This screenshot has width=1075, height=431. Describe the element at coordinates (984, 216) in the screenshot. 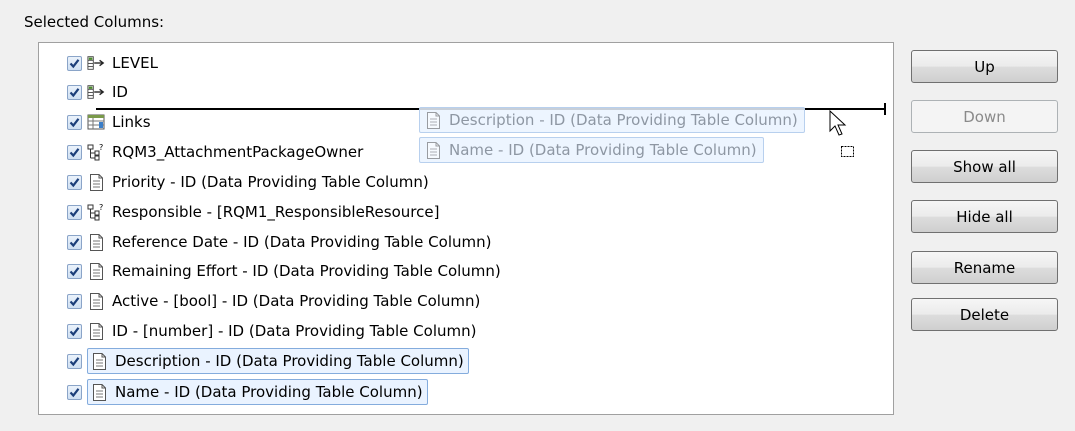

I see `hide-all-button: Hide all` at that location.